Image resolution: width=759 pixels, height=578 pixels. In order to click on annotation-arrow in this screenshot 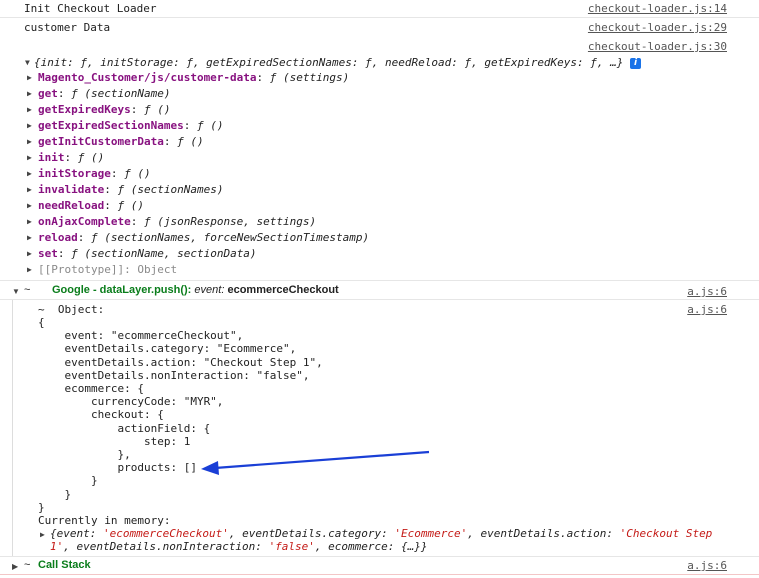, I will do `click(315, 462)`.